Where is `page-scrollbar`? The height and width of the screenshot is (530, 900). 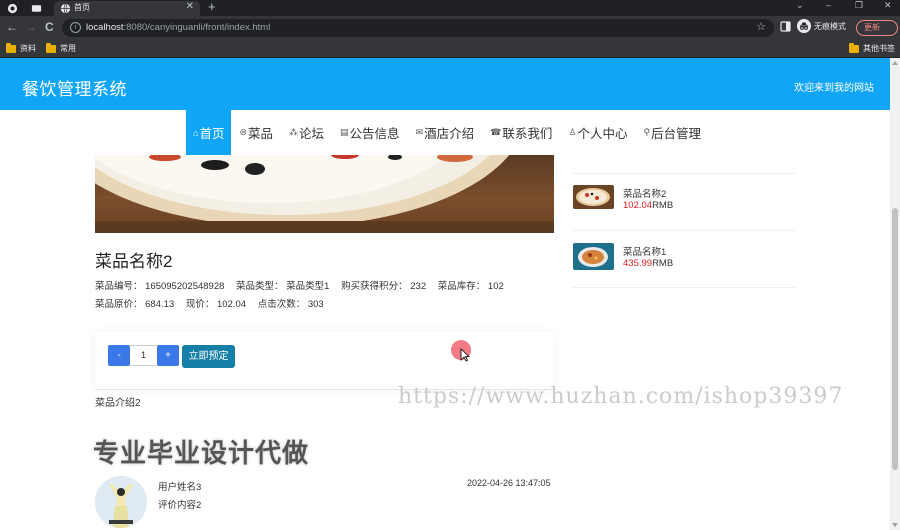 page-scrollbar is located at coordinates (895, 294).